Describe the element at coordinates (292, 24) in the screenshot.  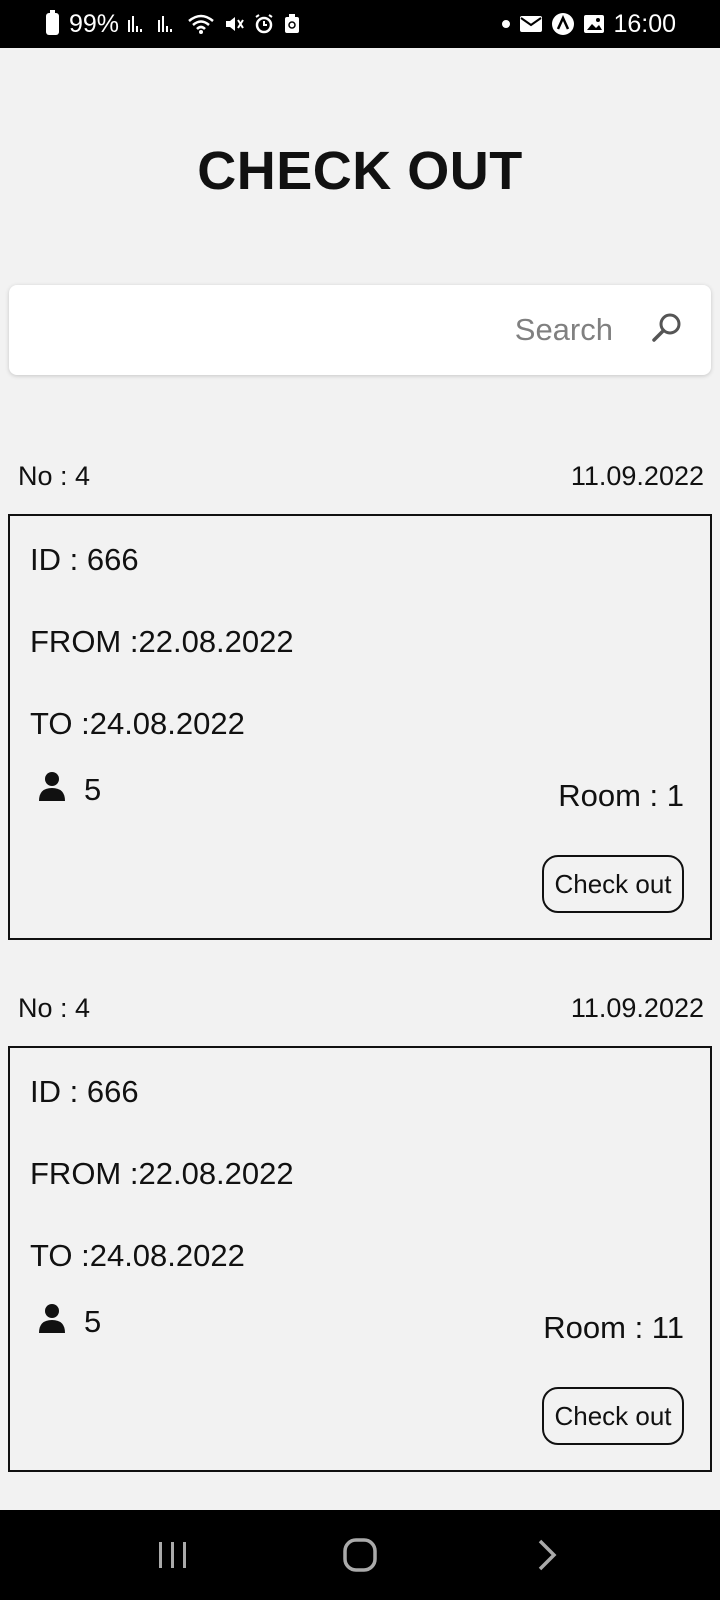
I see `recycle-icon` at that location.